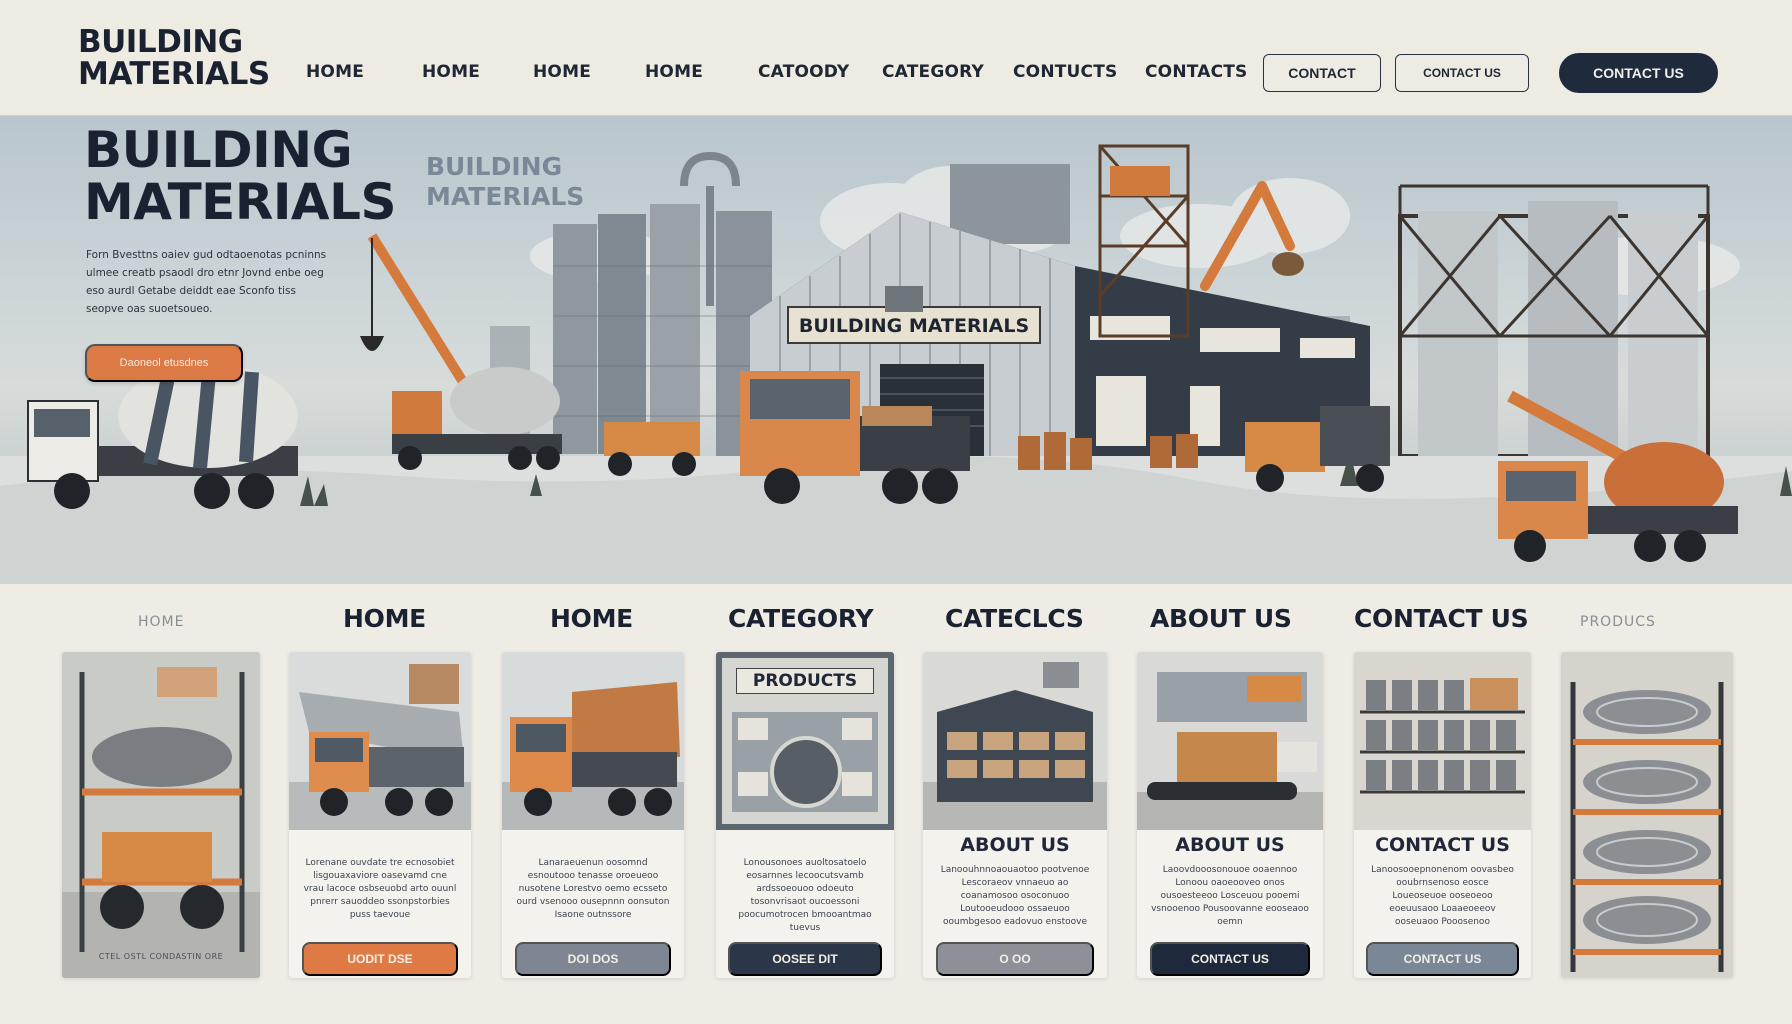 This screenshot has height=1024, width=1792. What do you see at coordinates (1015, 959) in the screenshot?
I see `card-action-button: O OO` at bounding box center [1015, 959].